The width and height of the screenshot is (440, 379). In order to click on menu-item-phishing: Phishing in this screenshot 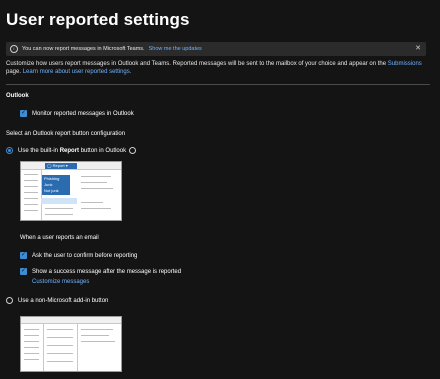, I will do `click(52, 178)`.